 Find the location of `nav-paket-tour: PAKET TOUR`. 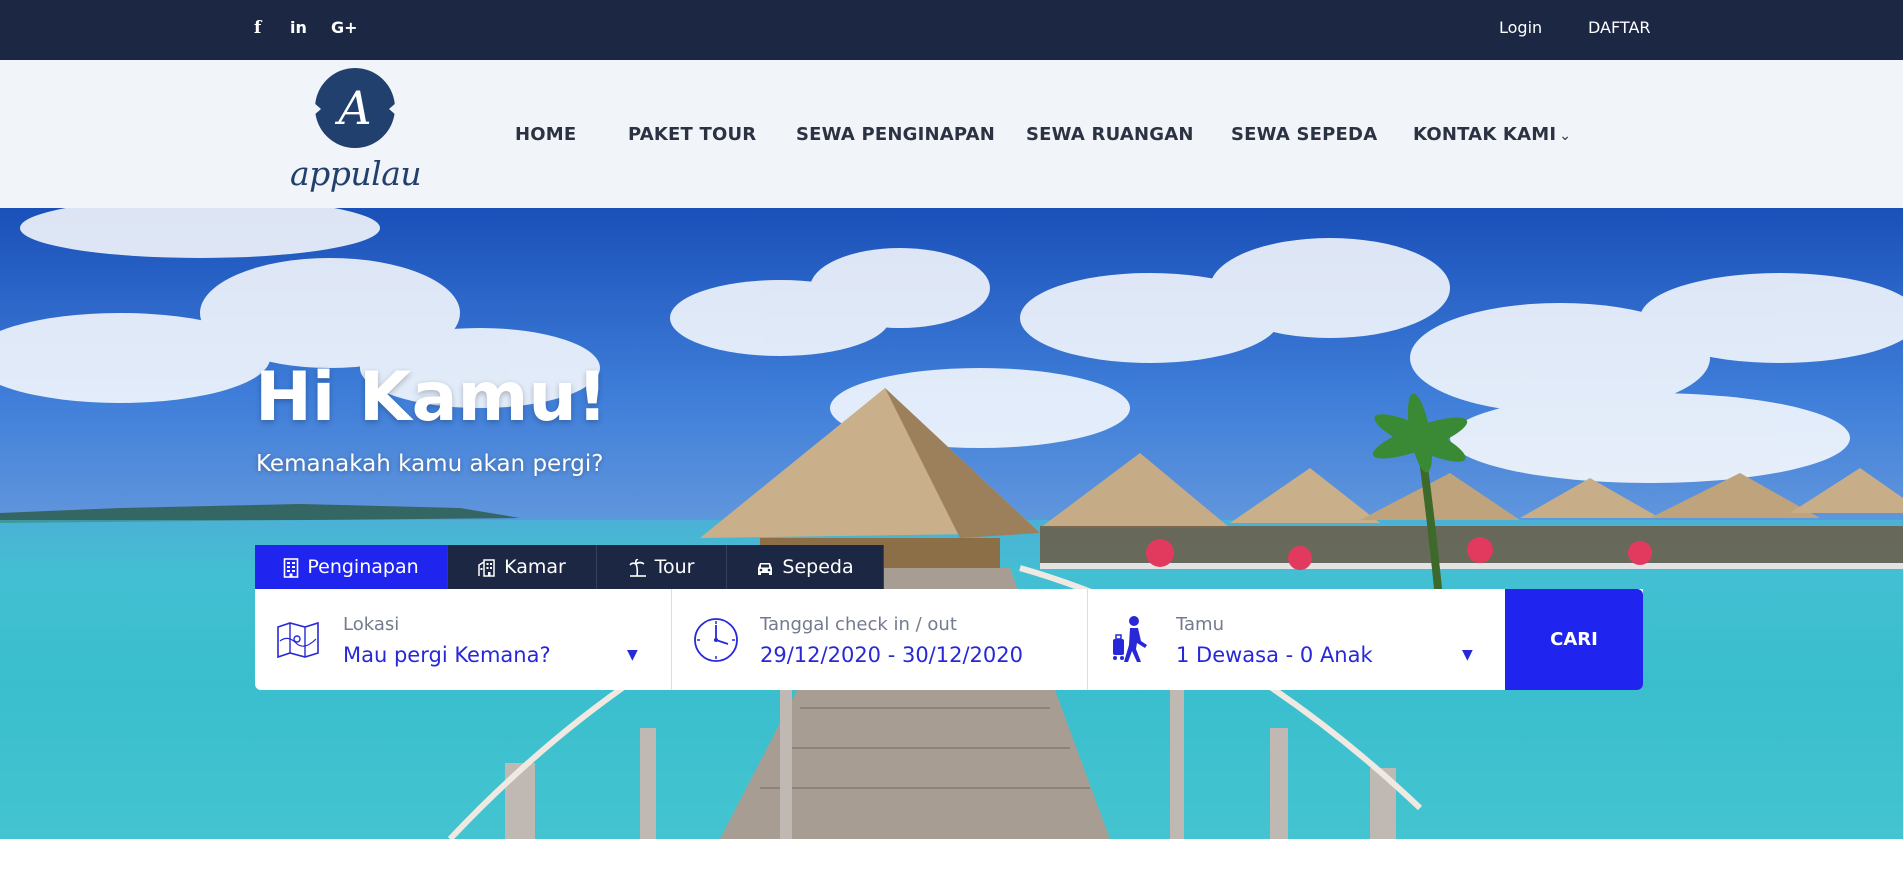

nav-paket-tour: PAKET TOUR is located at coordinates (692, 135).